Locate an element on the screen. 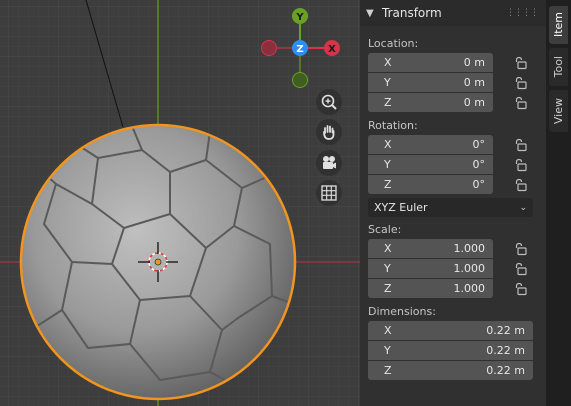  gizmo-z-label: Z is located at coordinates (299, 49).